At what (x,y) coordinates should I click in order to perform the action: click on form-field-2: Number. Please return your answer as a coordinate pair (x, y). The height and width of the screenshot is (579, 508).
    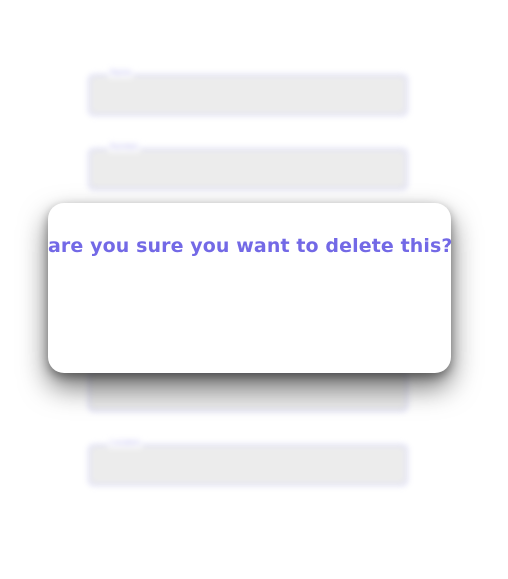
    Looking at the image, I should click on (248, 166).